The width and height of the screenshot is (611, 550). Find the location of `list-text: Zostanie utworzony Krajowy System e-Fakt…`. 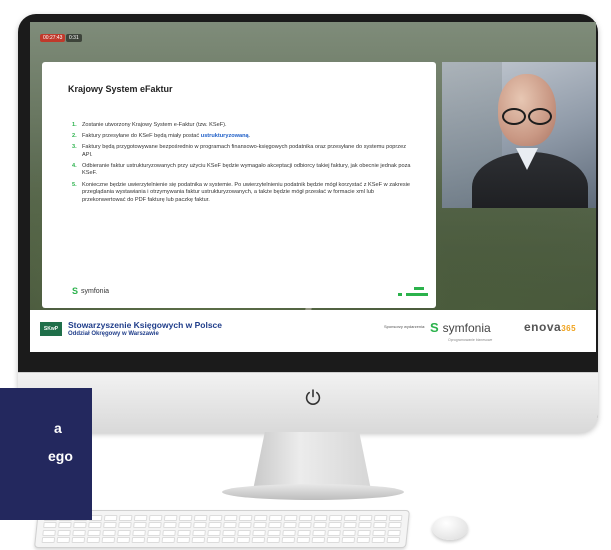

list-text: Zostanie utworzony Krajowy System e-Fakt… is located at coordinates (154, 125).